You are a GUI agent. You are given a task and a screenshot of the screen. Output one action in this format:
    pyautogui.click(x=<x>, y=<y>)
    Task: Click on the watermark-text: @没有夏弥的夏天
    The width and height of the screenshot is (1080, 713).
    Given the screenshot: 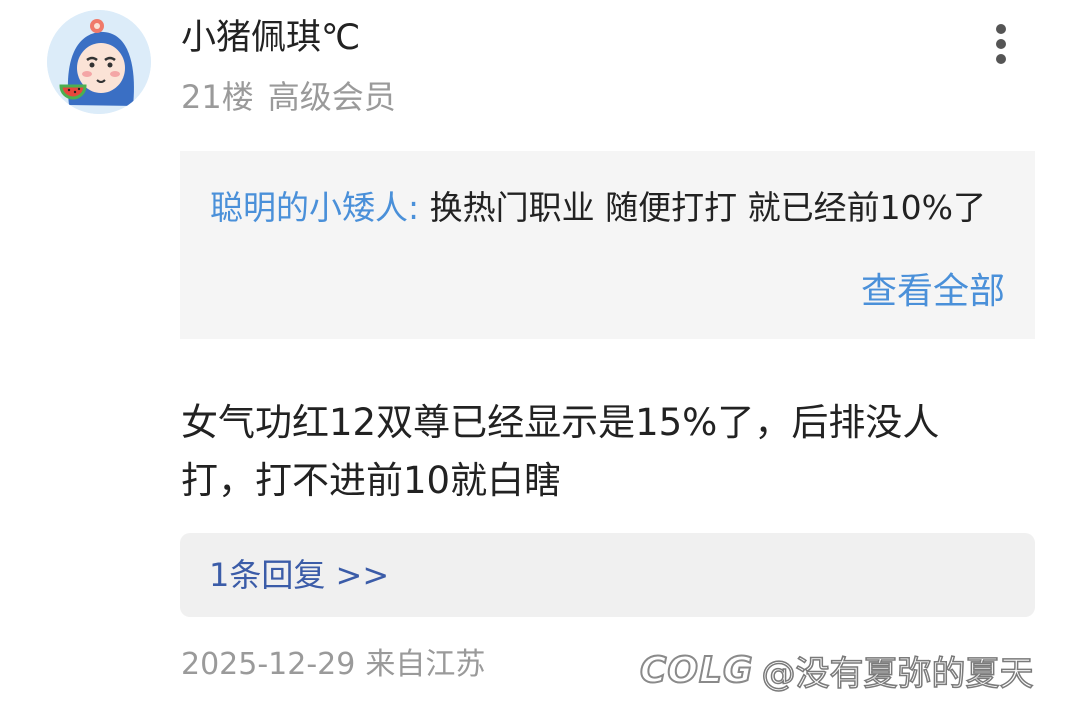 What is the action you would take?
    pyautogui.click(x=898, y=674)
    